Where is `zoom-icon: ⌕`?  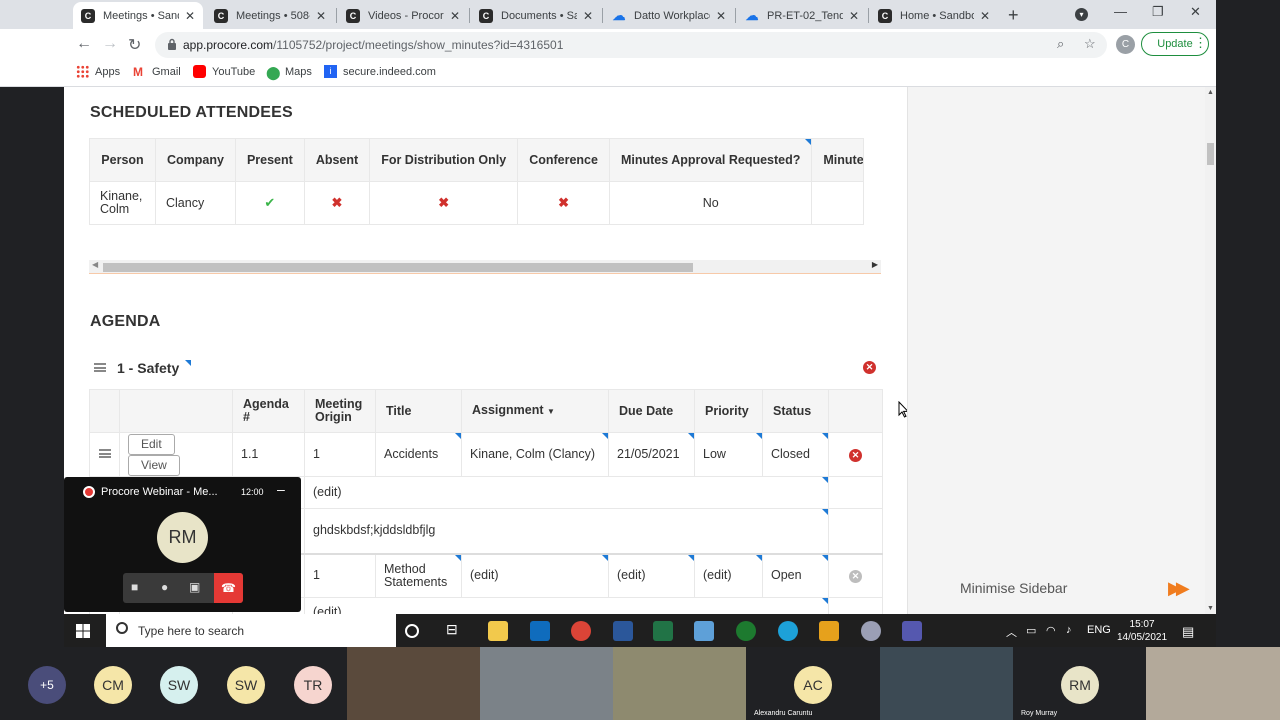
zoom-icon: ⌕ is located at coordinates (1060, 44).